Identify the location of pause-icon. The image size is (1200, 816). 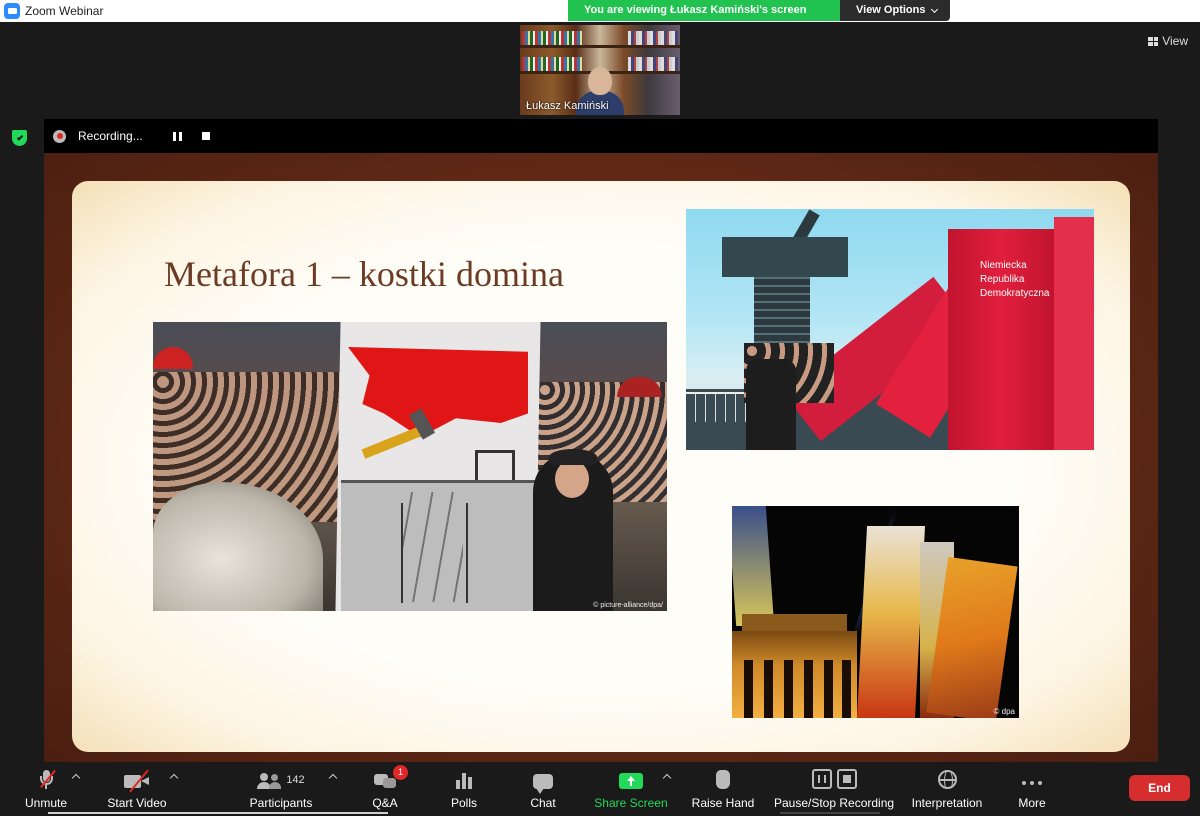
(821, 779).